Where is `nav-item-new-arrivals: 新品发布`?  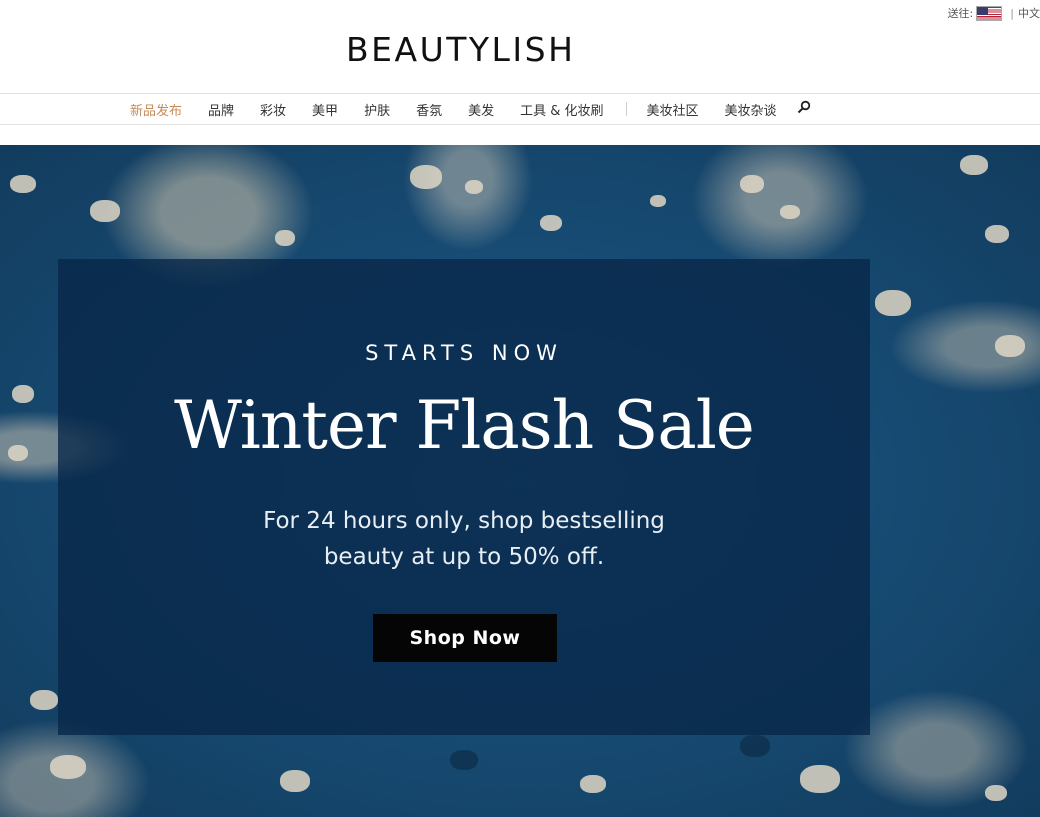 nav-item-new-arrivals: 新品发布 is located at coordinates (156, 109).